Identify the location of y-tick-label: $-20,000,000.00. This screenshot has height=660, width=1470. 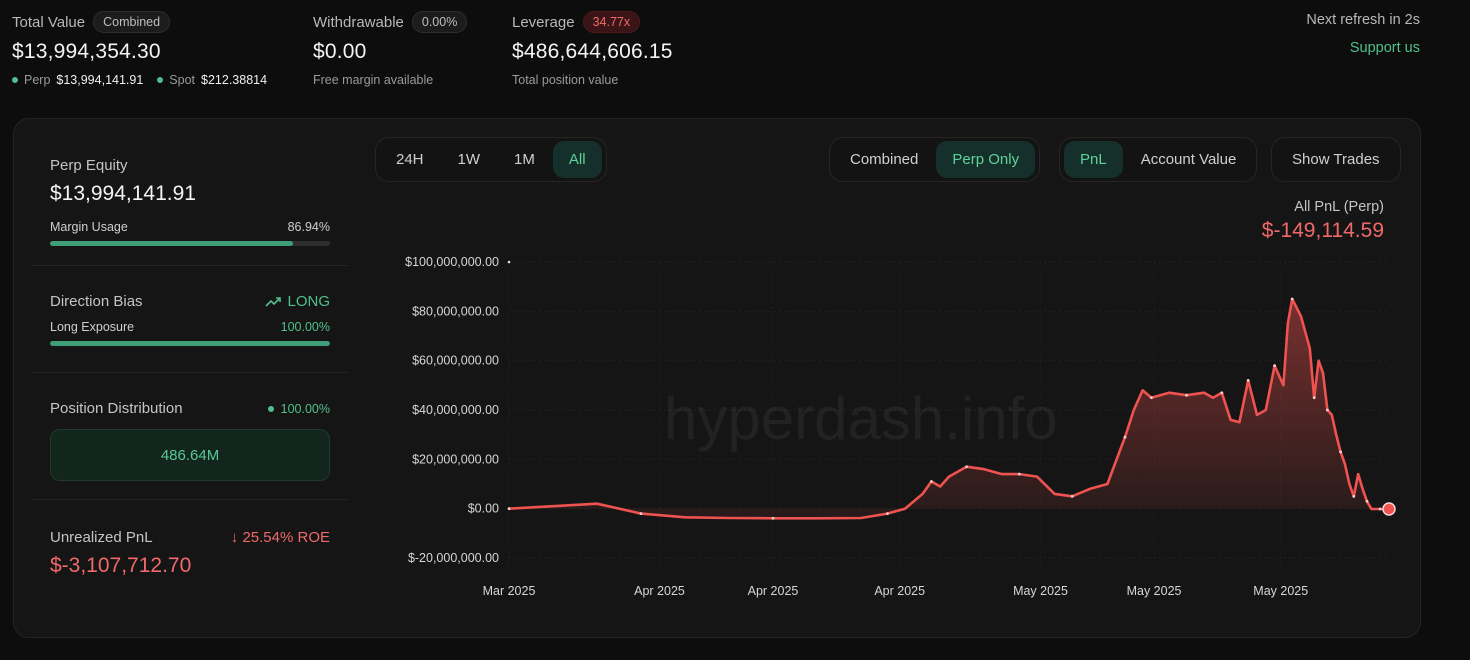
(453, 558).